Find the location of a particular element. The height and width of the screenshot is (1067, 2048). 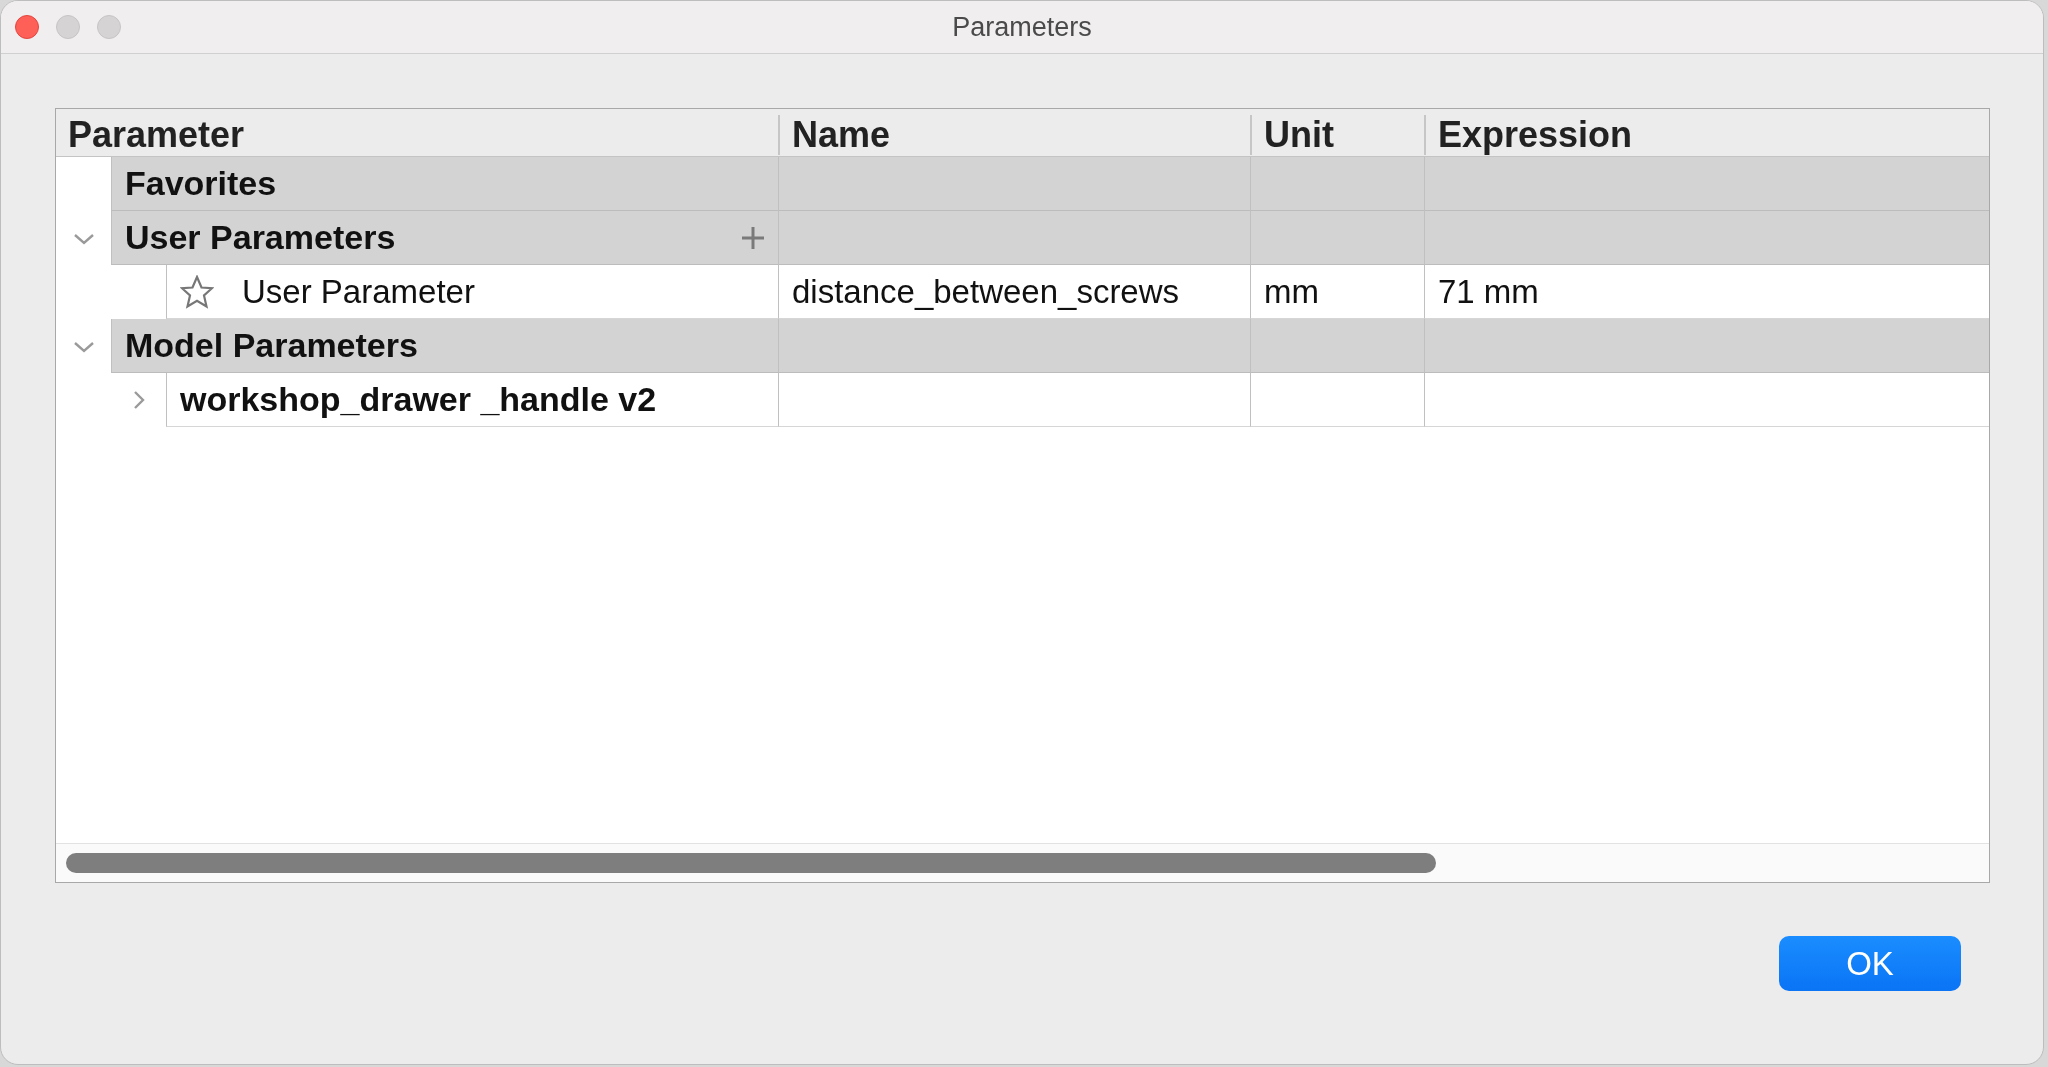

column-header: Parameter is located at coordinates (156, 135).